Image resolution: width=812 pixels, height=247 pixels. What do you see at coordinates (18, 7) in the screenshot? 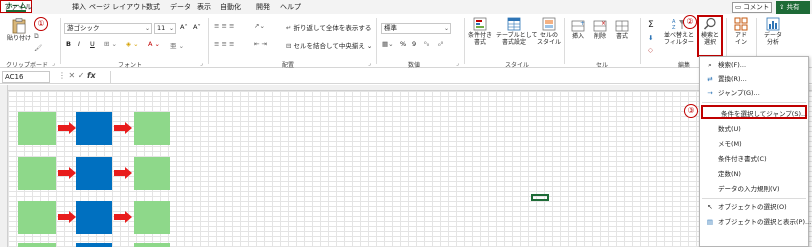
I see `tab-file: ファイル` at bounding box center [18, 7].